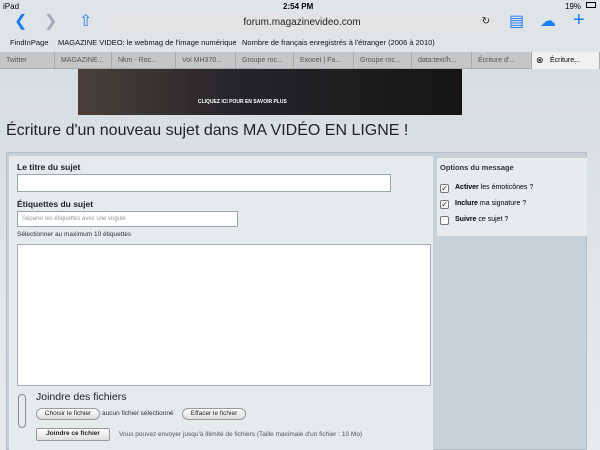 Image resolution: width=600 pixels, height=450 pixels. I want to click on emoticons-checkbox: ✓, so click(444, 188).